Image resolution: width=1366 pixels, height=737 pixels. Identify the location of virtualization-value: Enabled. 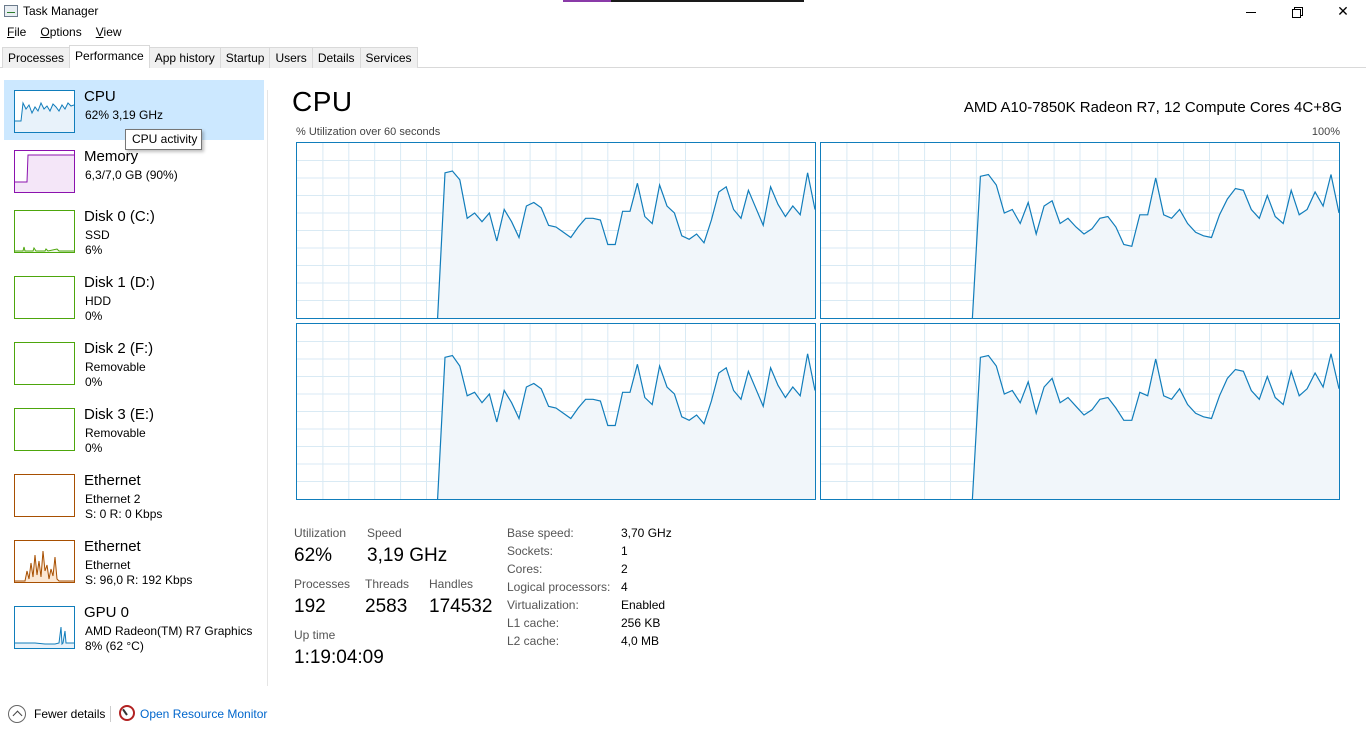
(643, 605).